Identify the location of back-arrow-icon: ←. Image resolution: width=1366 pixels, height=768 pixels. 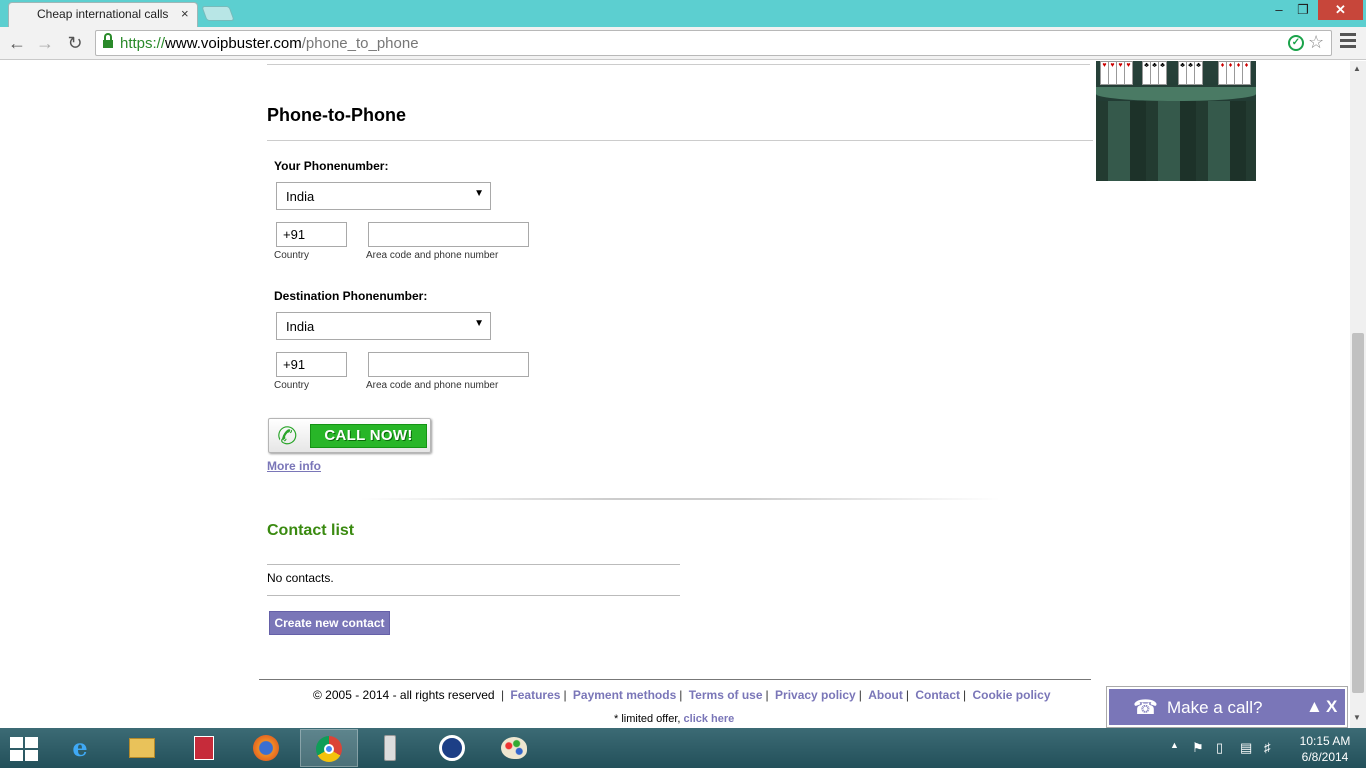
(17, 43).